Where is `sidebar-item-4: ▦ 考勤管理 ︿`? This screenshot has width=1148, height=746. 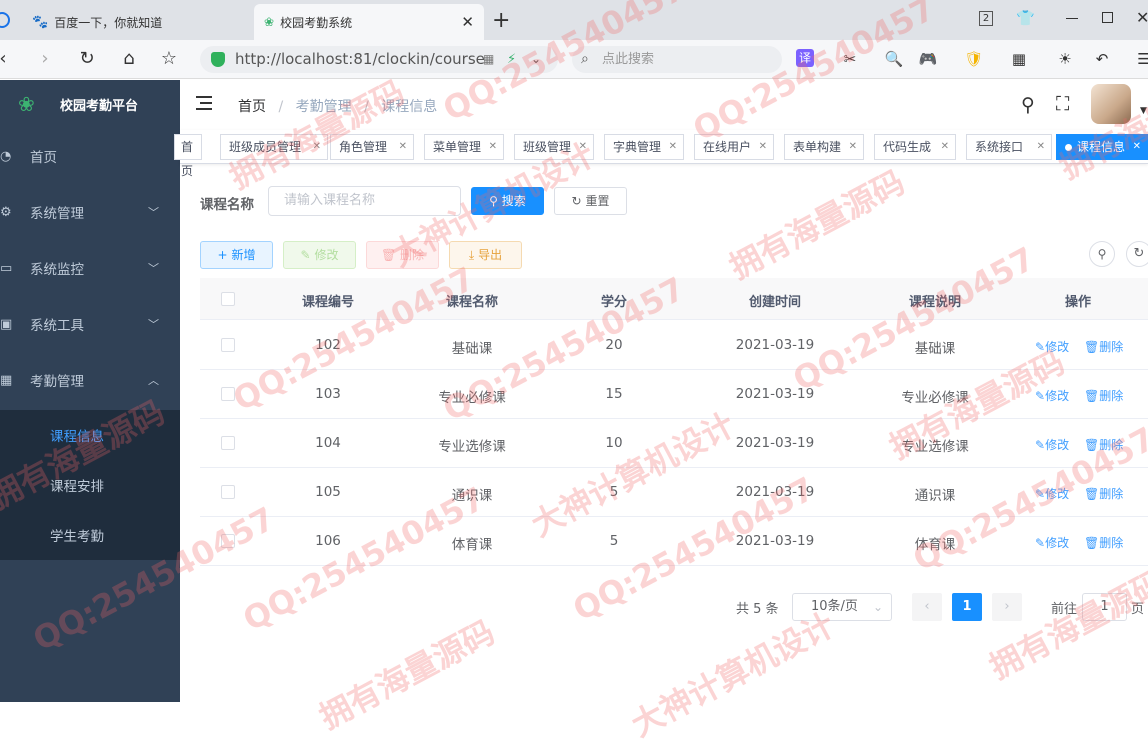 sidebar-item-4: ▦ 考勤管理 ︿ is located at coordinates (90, 380).